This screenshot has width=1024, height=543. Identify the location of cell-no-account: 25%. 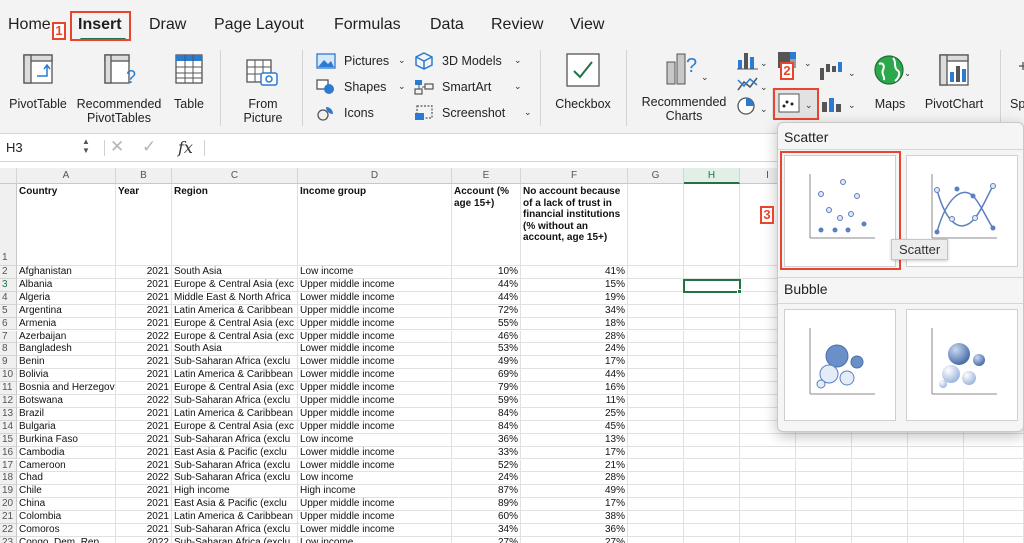
(574, 414).